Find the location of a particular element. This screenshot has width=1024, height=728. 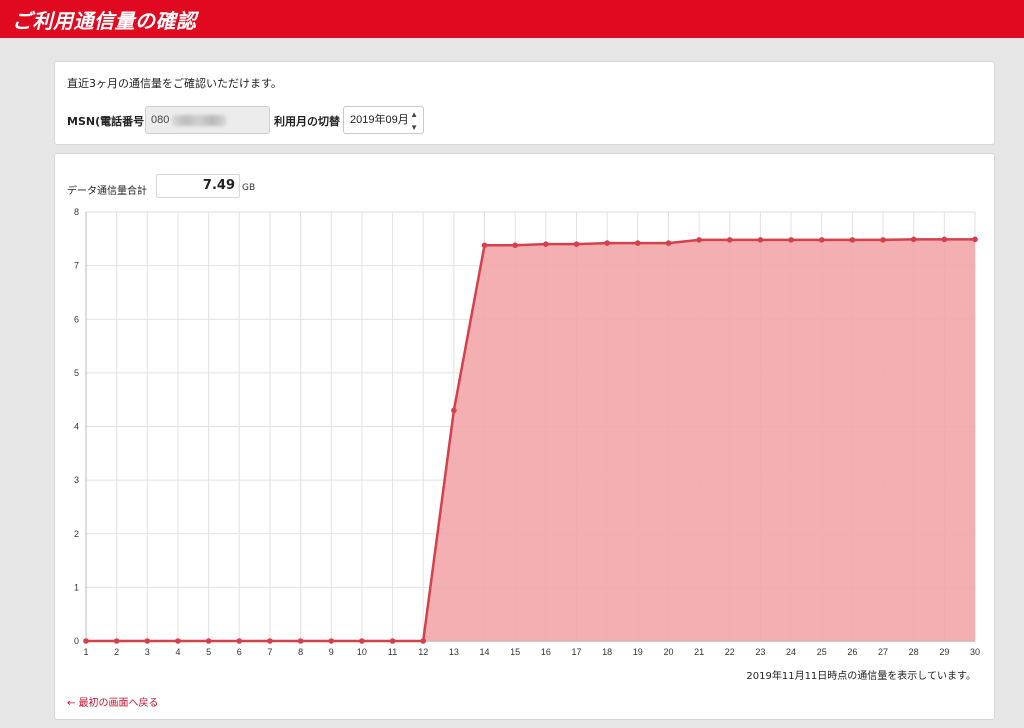

x-tick-label: 29 is located at coordinates (944, 652).